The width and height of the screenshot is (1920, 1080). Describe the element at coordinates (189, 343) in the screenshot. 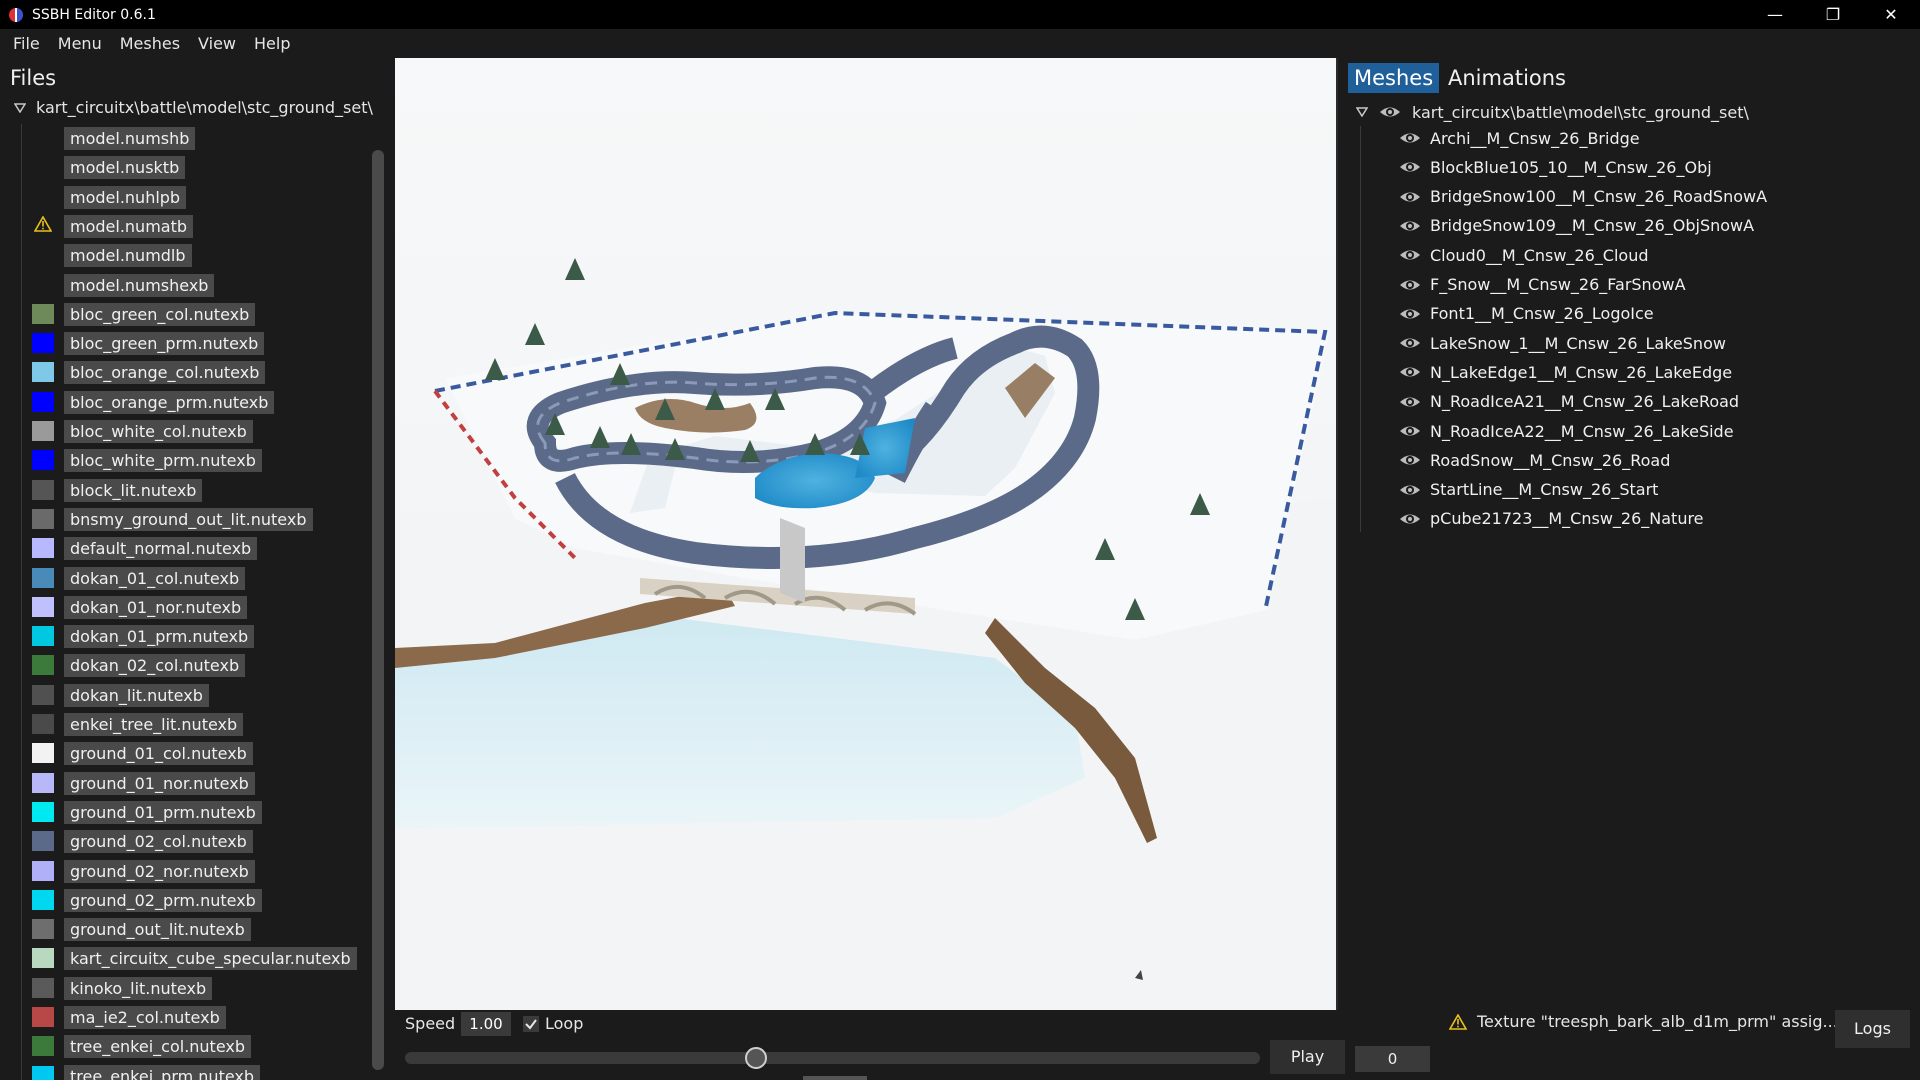

I see `file-list-item: bloc_green_prm.nutexb` at that location.